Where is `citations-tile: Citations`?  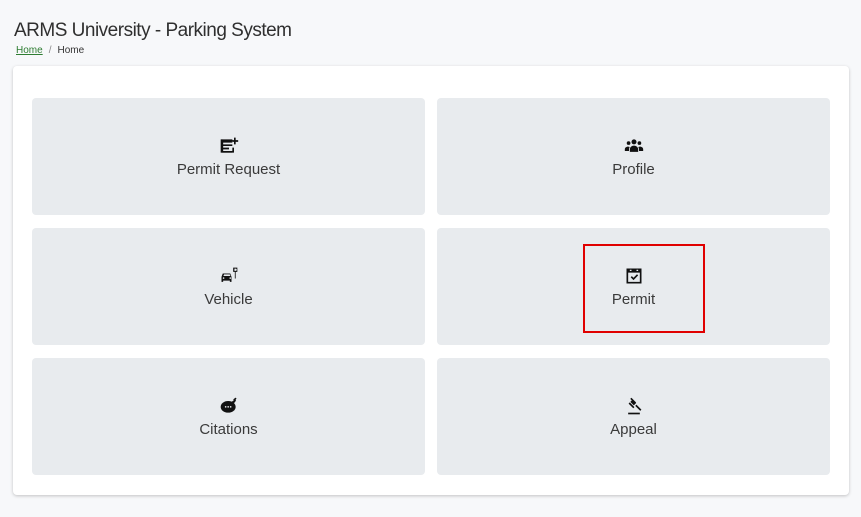 citations-tile: Citations is located at coordinates (228, 416).